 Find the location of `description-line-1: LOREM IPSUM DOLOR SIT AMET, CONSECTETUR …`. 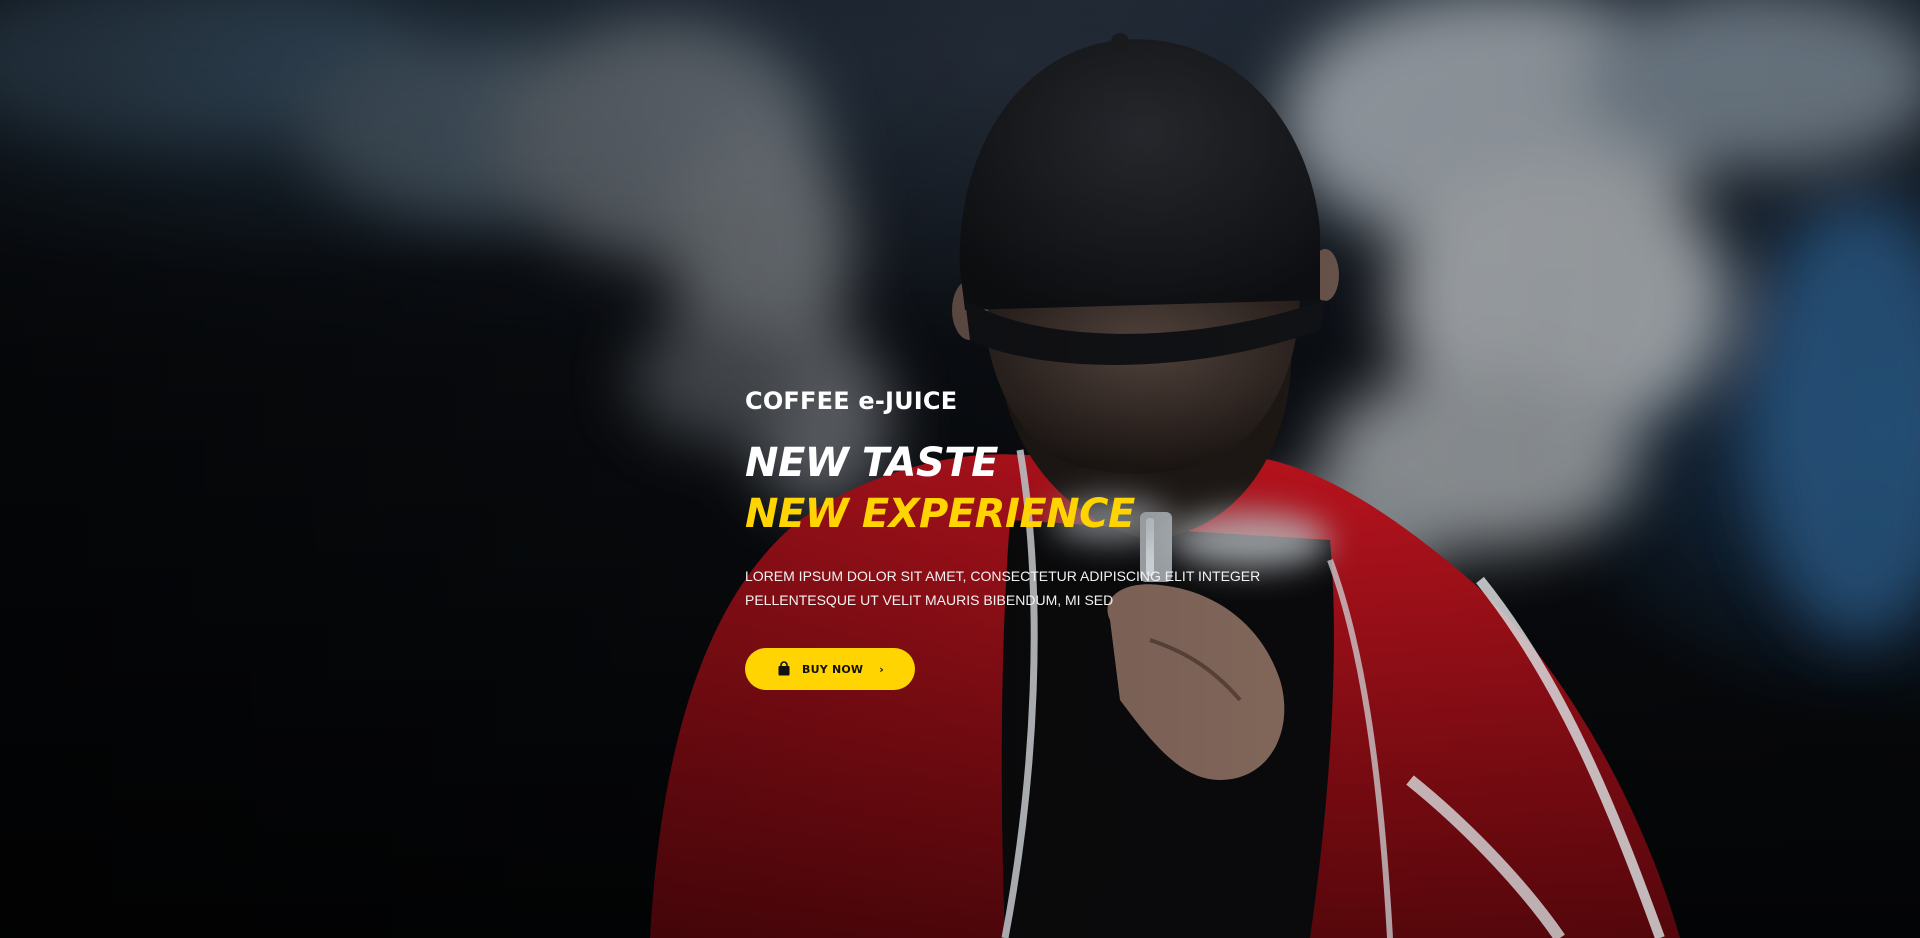

description-line-1: LOREM IPSUM DOLOR SIT AMET, CONSECTETUR … is located at coordinates (1003, 576).